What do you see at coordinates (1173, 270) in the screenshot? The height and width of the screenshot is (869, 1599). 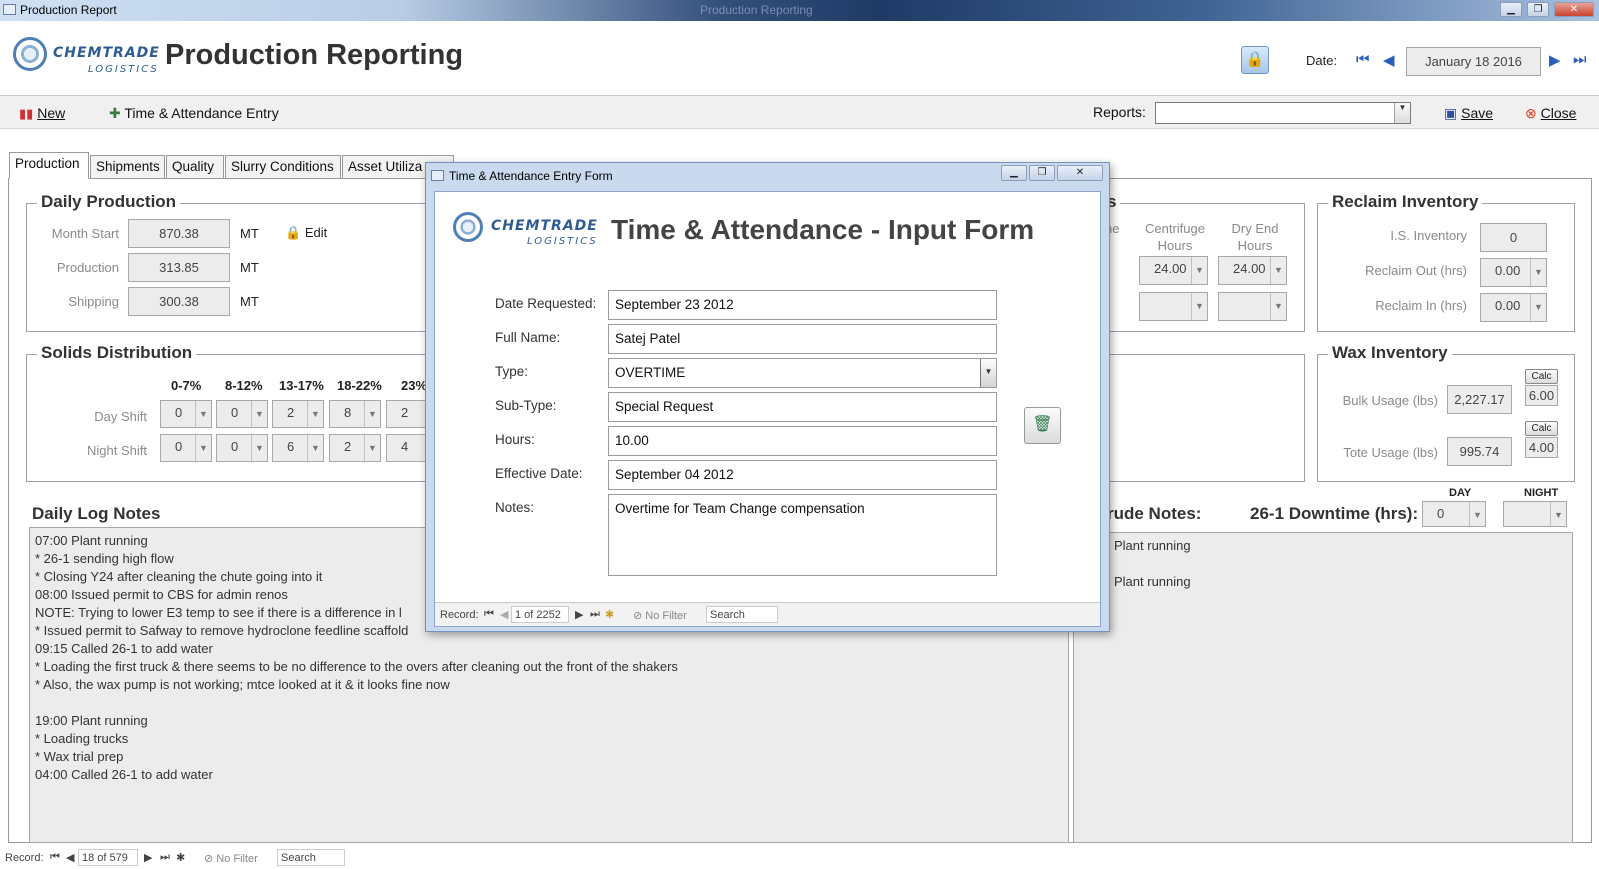 I see `centrifuge-hours-combo: 24.00 ▼` at bounding box center [1173, 270].